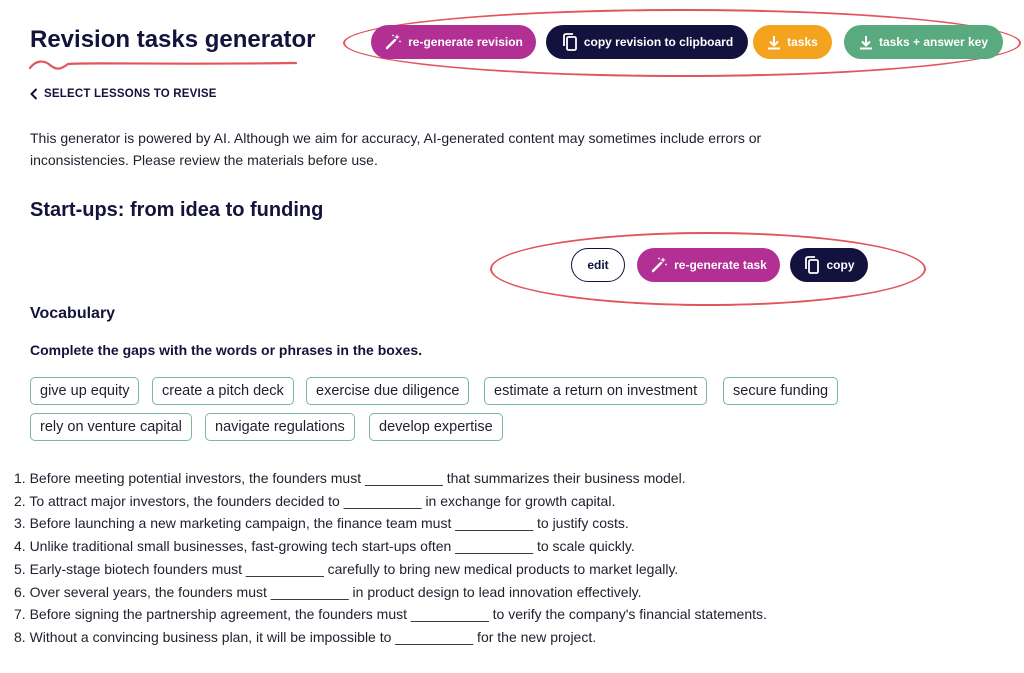  Describe the element at coordinates (388, 391) in the screenshot. I see `word-bank-item: exercise due diligence` at that location.